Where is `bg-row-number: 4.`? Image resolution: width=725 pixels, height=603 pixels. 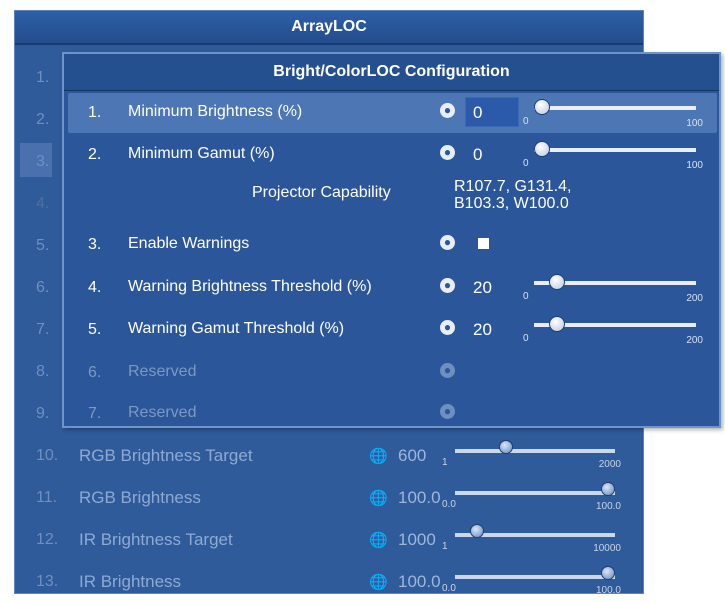 bg-row-number: 4. is located at coordinates (43, 203).